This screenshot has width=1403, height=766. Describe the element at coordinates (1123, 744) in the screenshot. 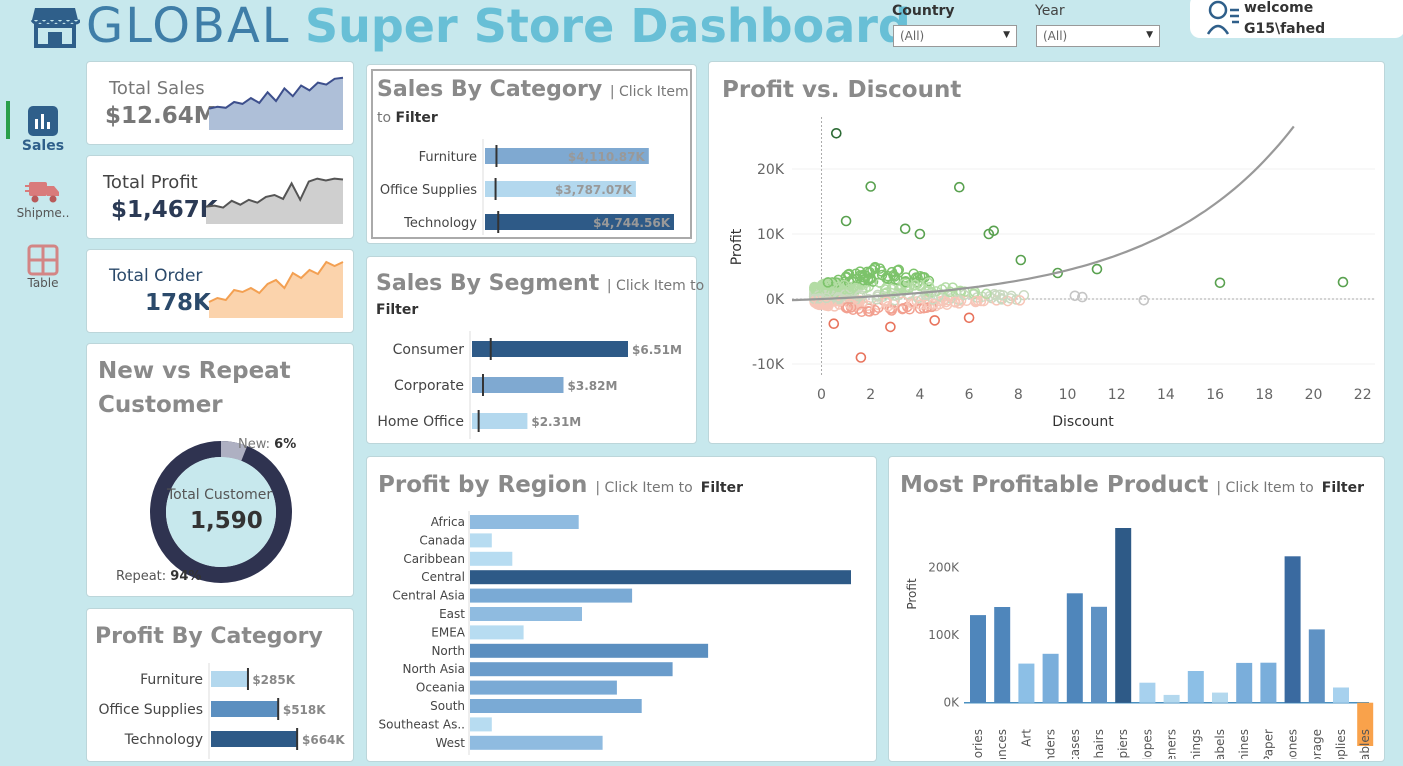

I see `x-tick-label: Copiers` at that location.